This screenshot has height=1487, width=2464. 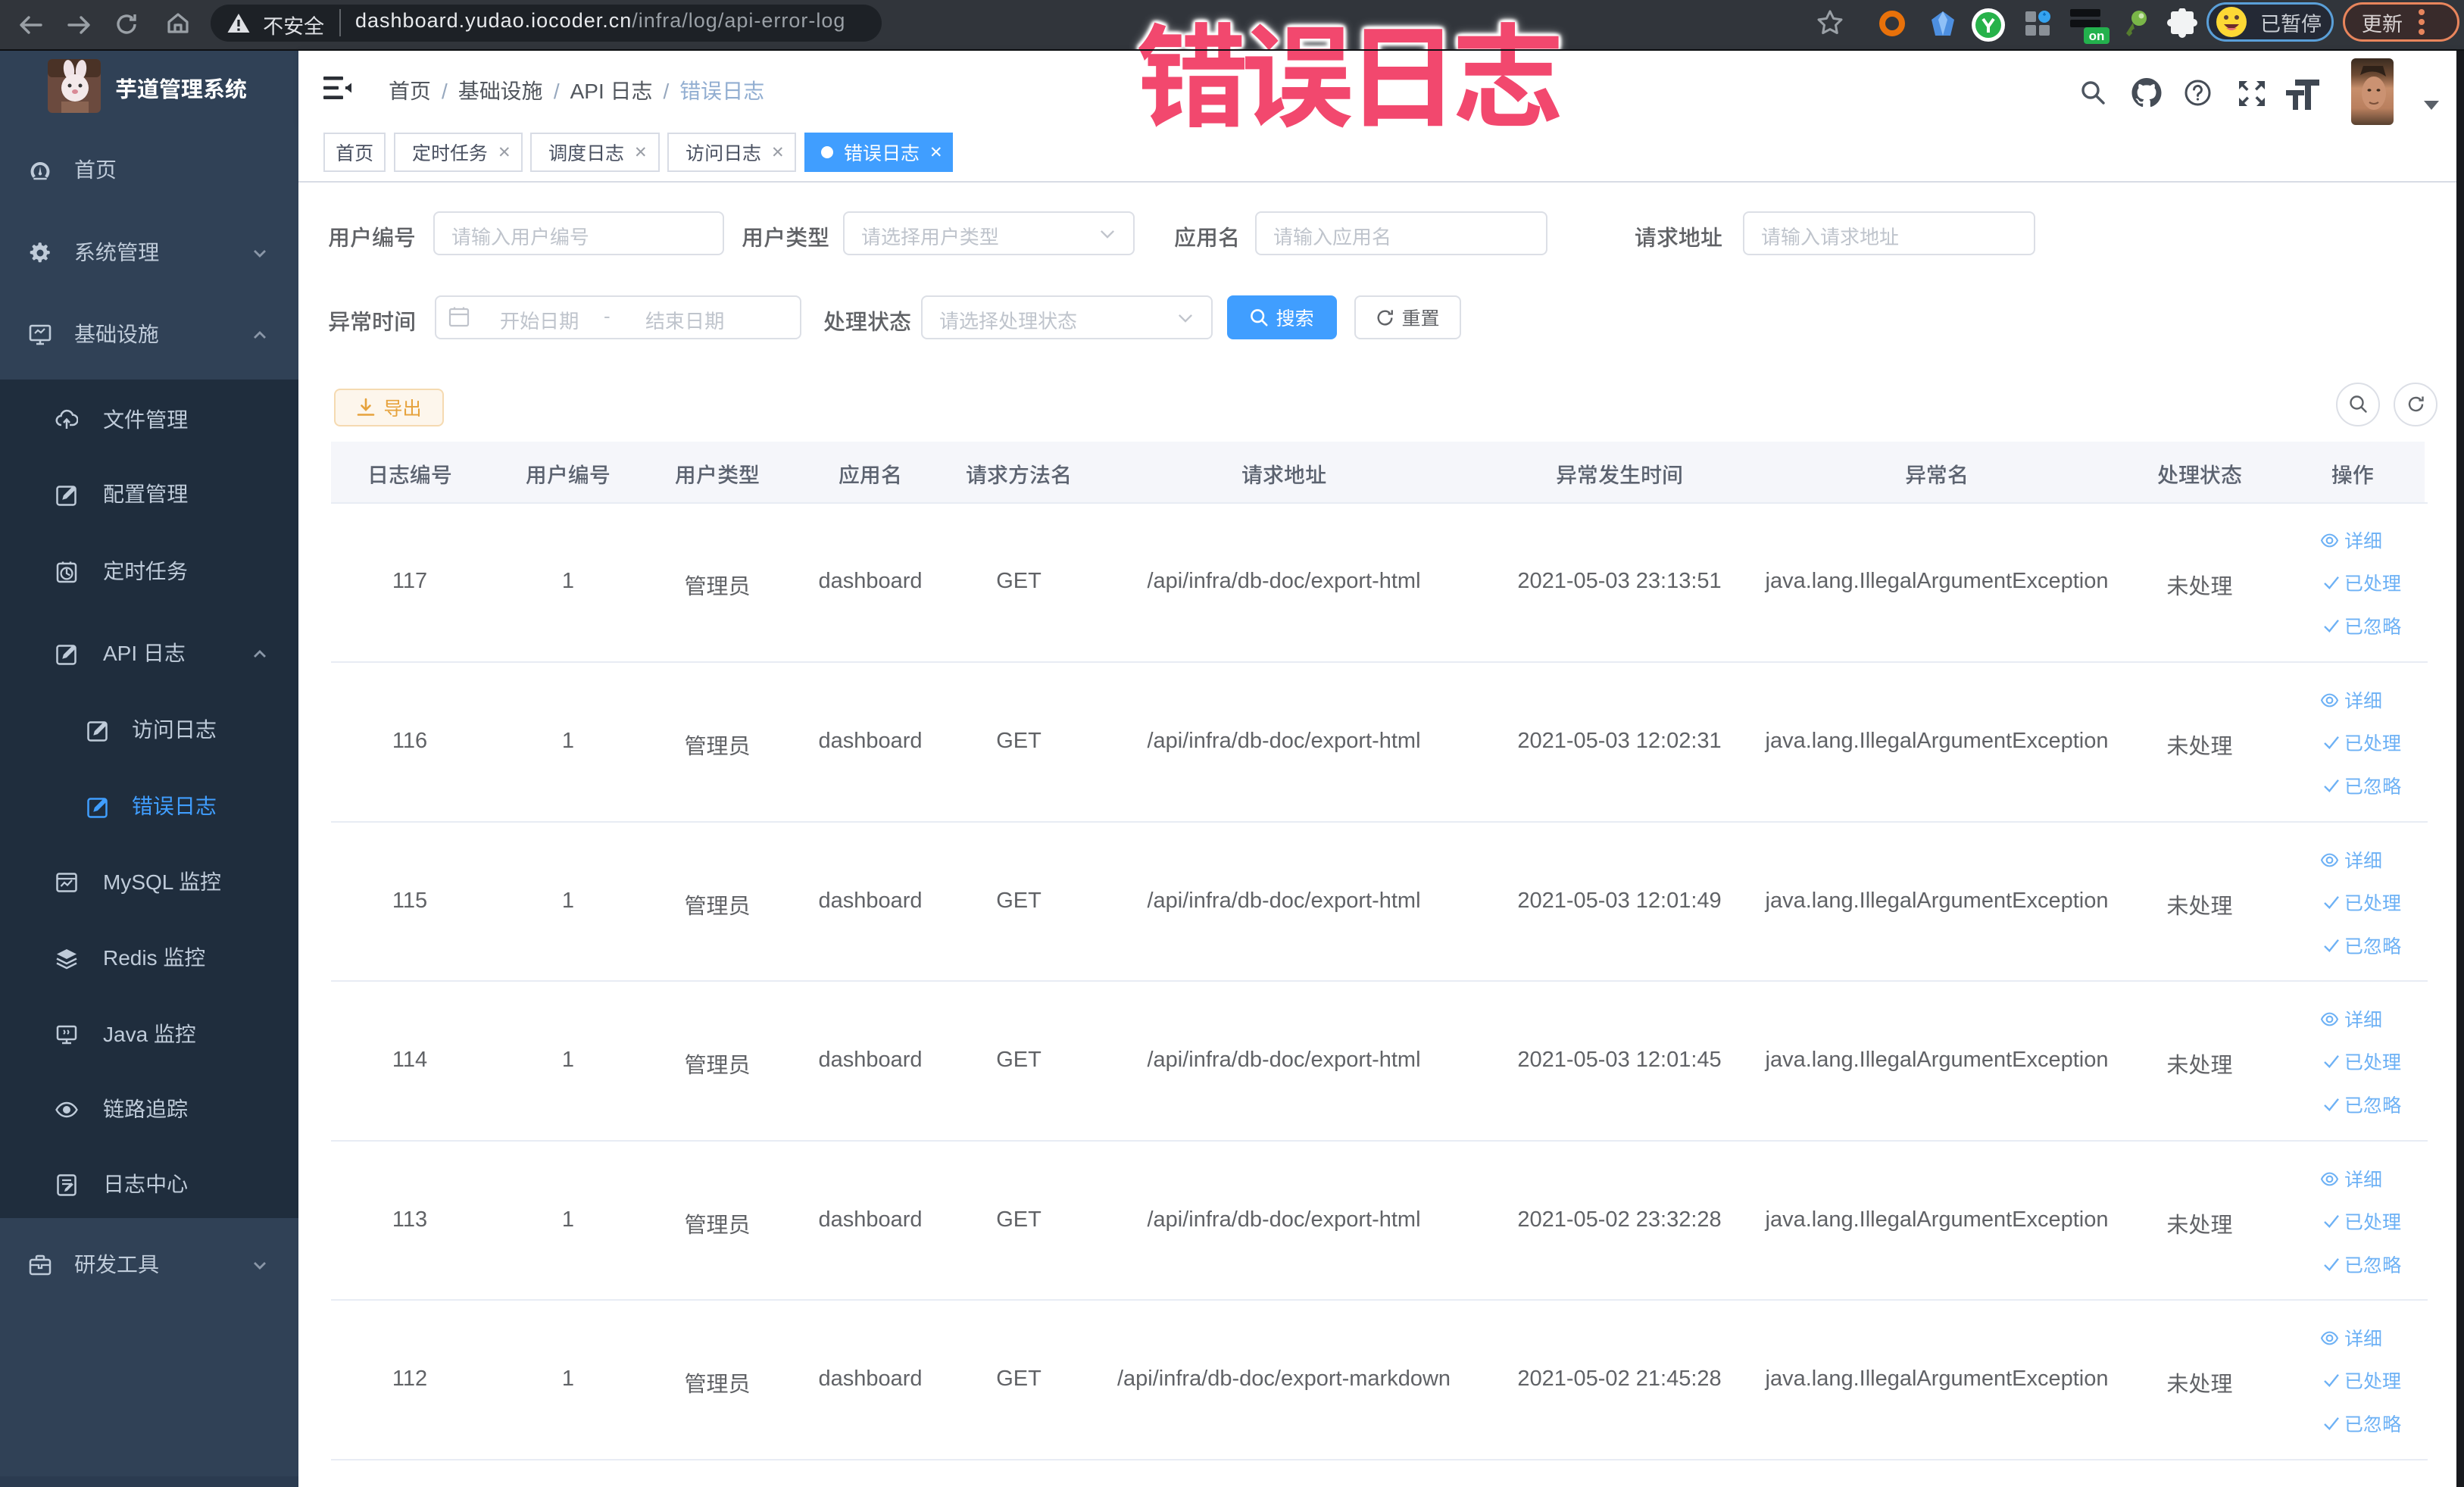 I want to click on svg-text: on, so click(x=2097, y=36).